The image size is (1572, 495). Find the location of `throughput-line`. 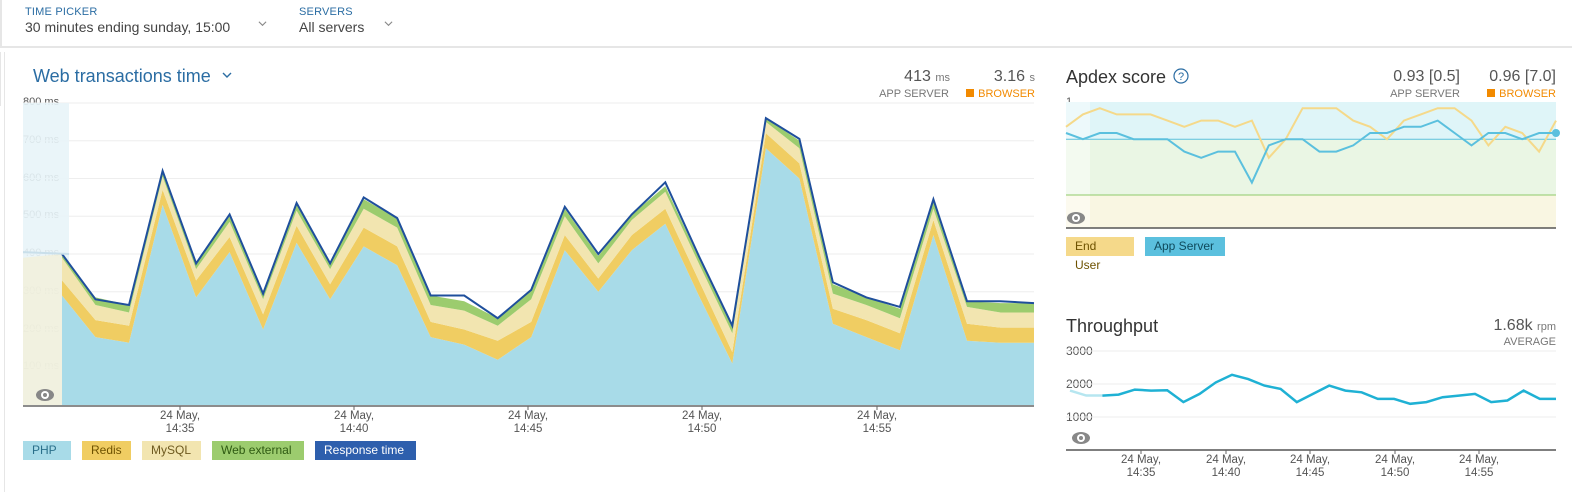

throughput-line is located at coordinates (1329, 389).